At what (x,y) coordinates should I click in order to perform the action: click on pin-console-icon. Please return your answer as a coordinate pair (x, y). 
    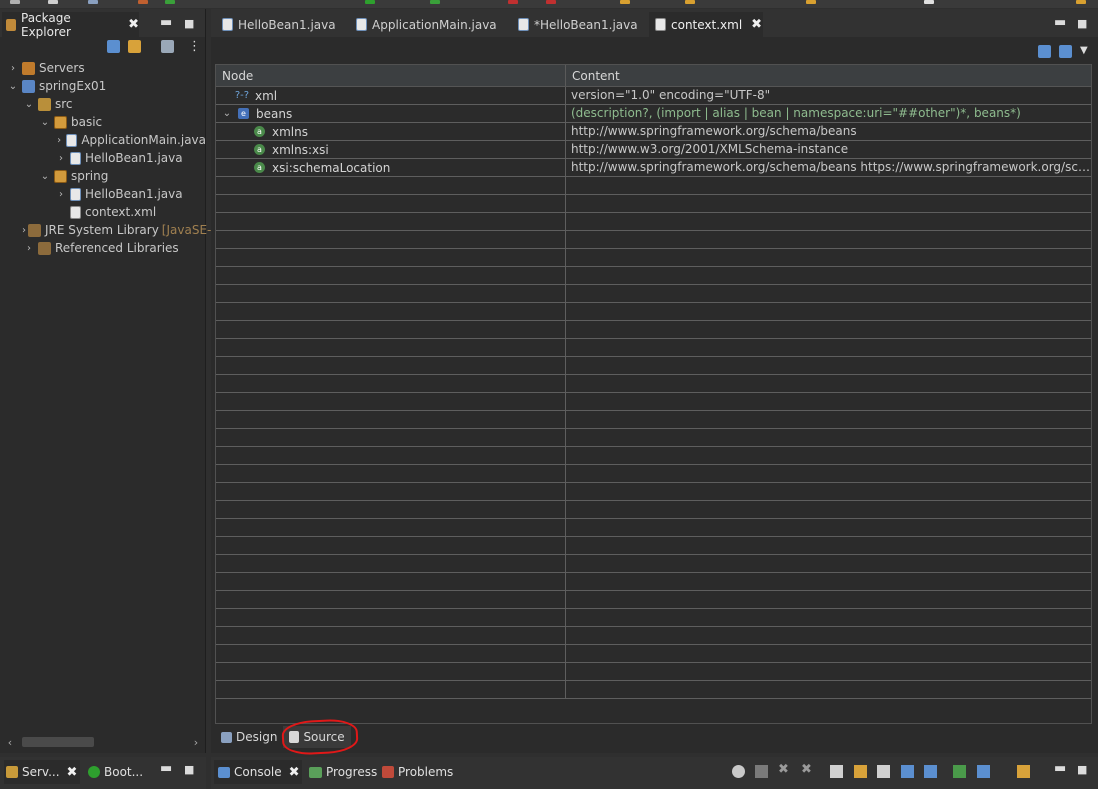
    Looking at the image, I should click on (738, 771).